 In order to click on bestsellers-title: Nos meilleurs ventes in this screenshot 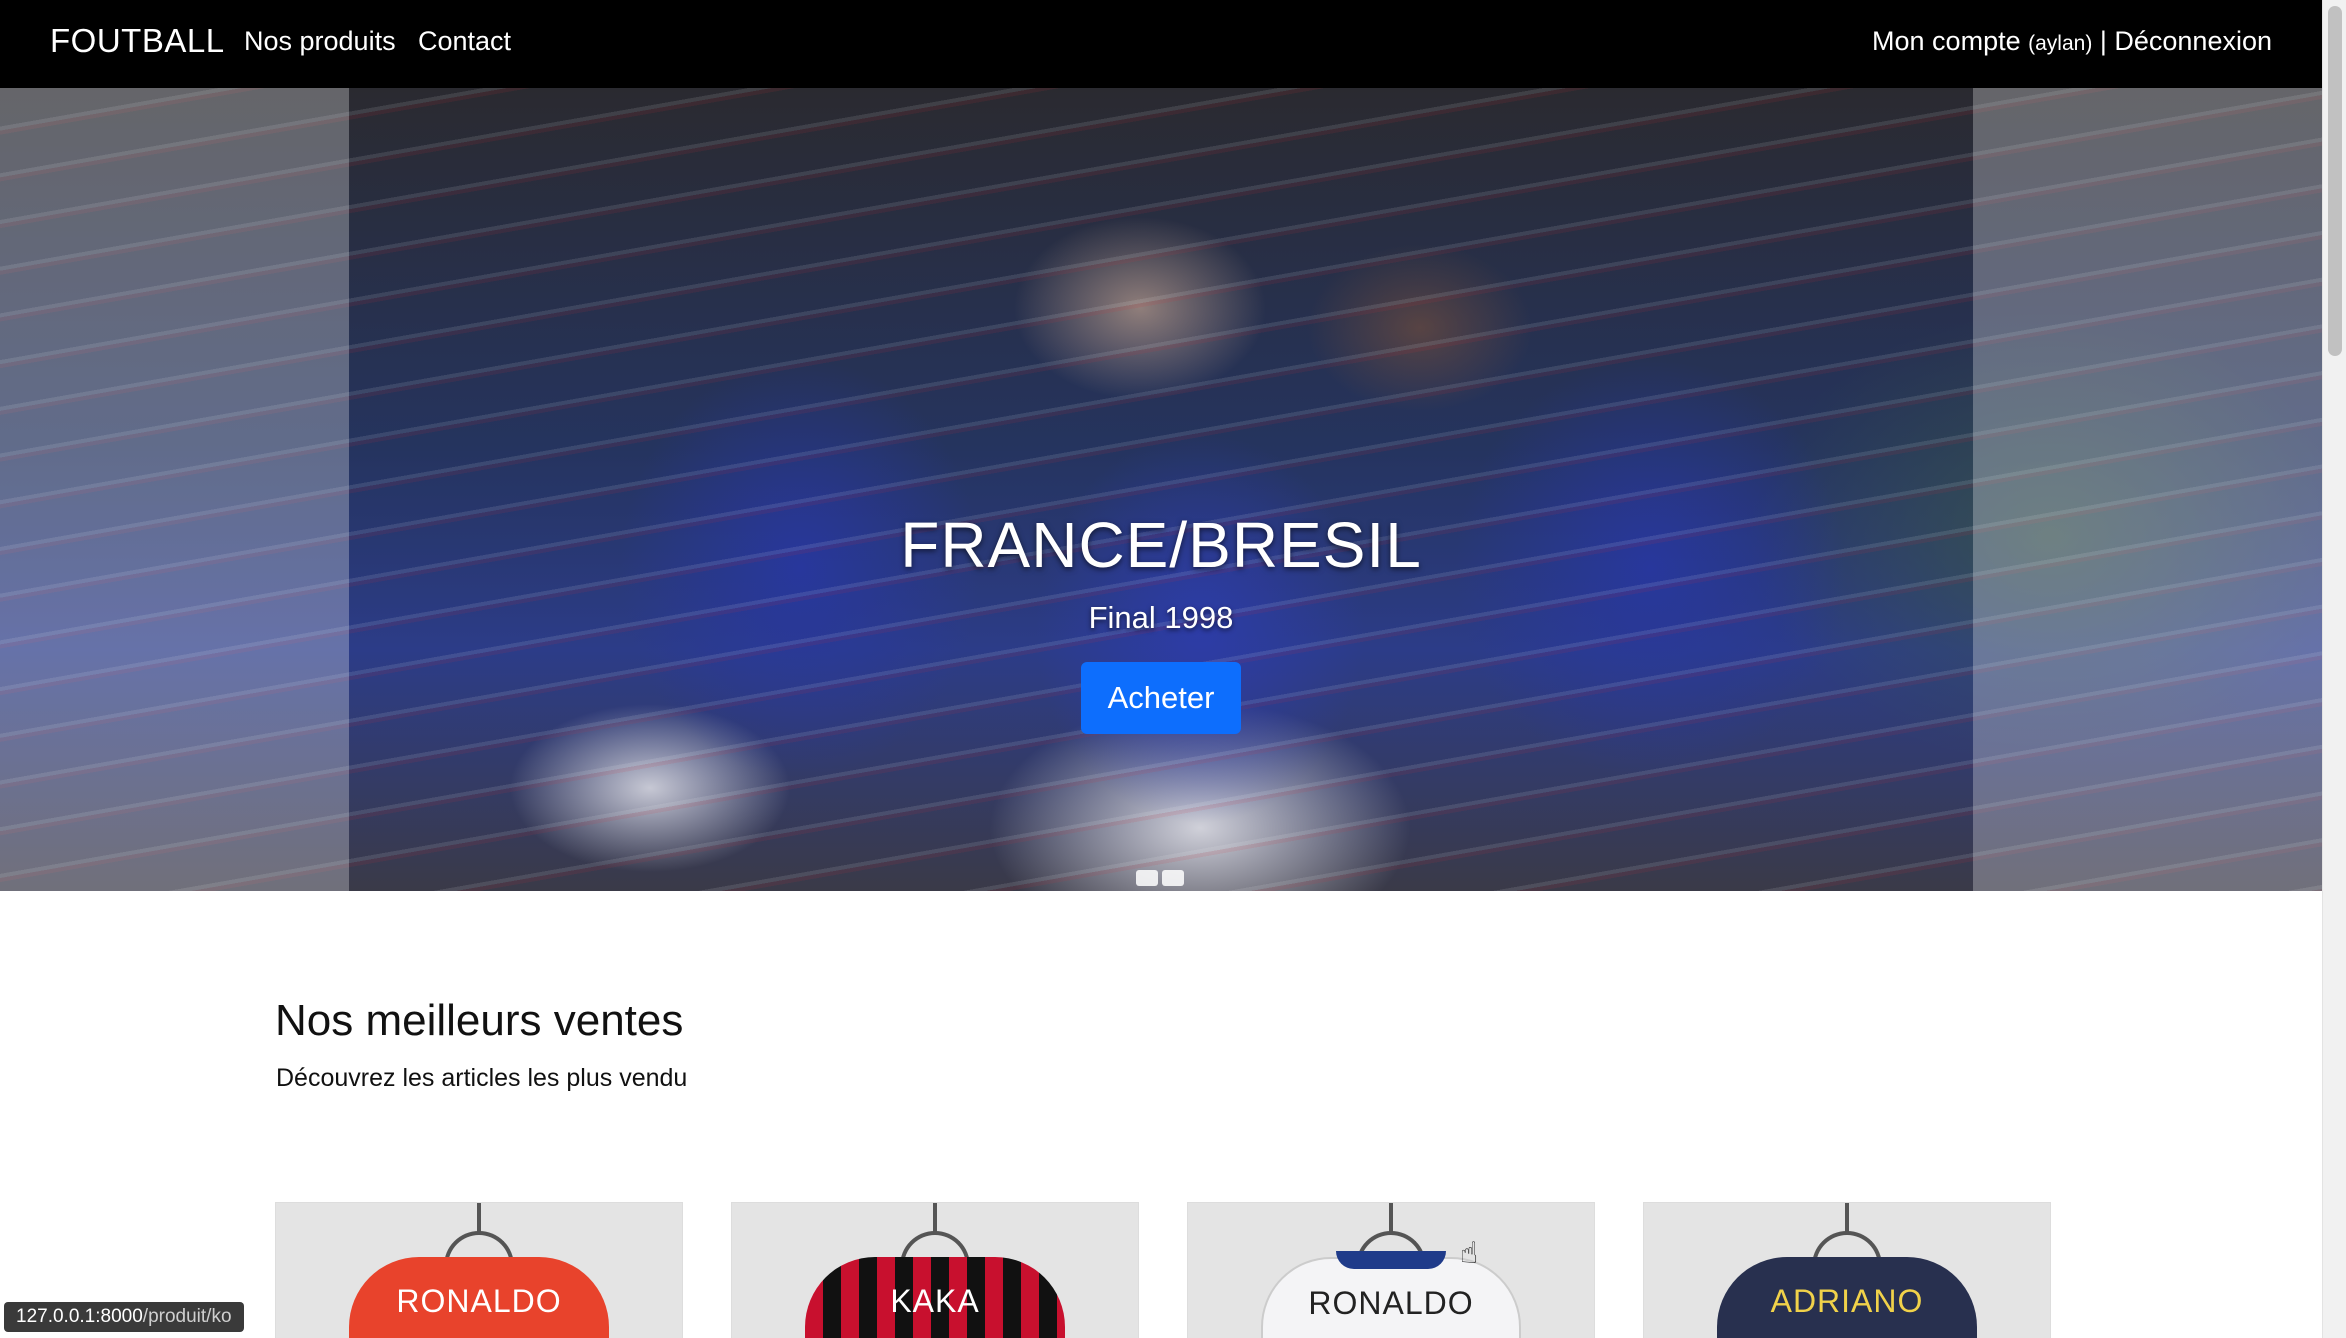, I will do `click(479, 1020)`.